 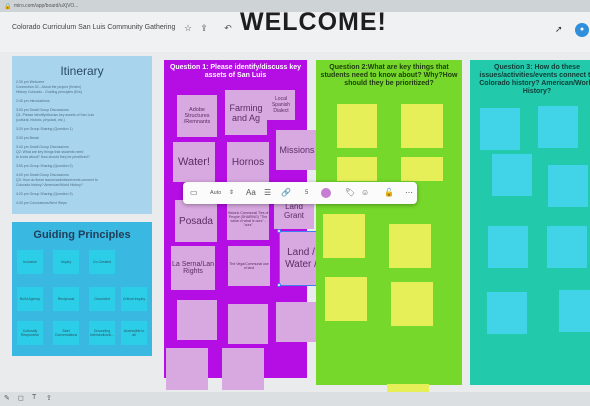 I want to click on sticky-note: Co-Created, so click(x=102, y=262).